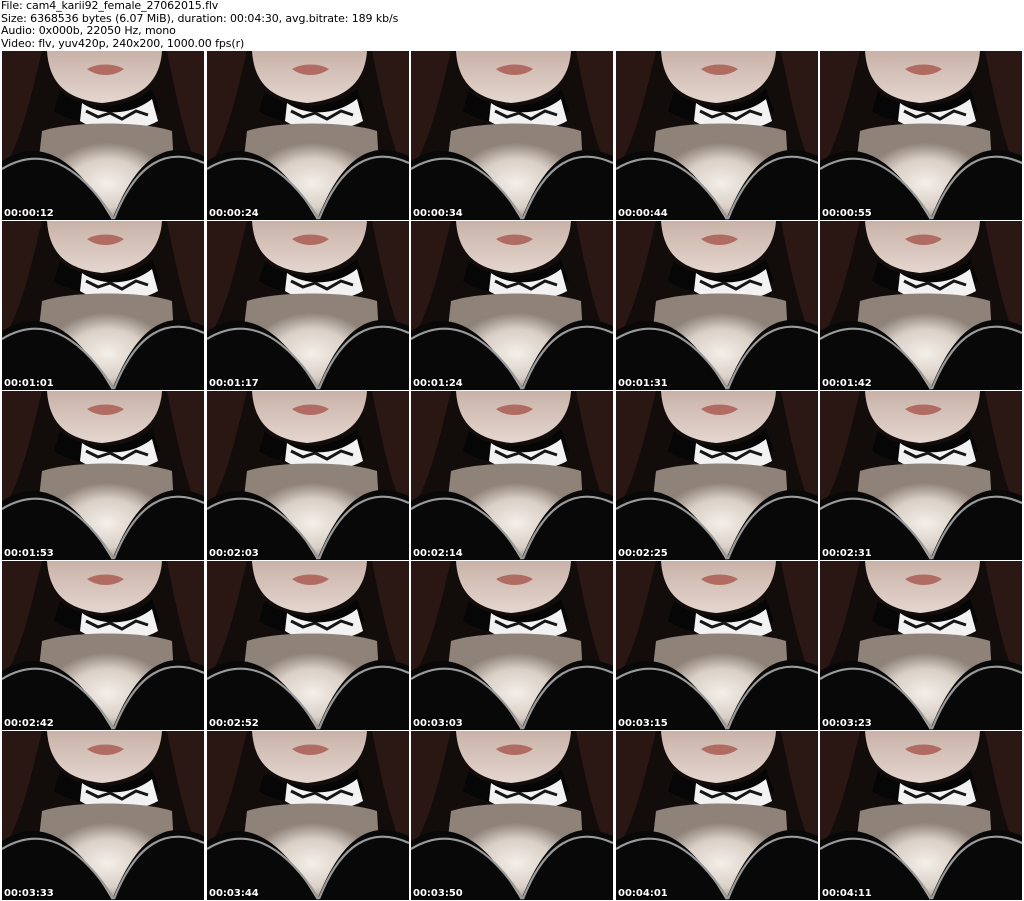 The width and height of the screenshot is (1024, 901). What do you see at coordinates (88, 30) in the screenshot?
I see `audio-info-line: Audio: 0x000b, 22050 Hz, mono` at bounding box center [88, 30].